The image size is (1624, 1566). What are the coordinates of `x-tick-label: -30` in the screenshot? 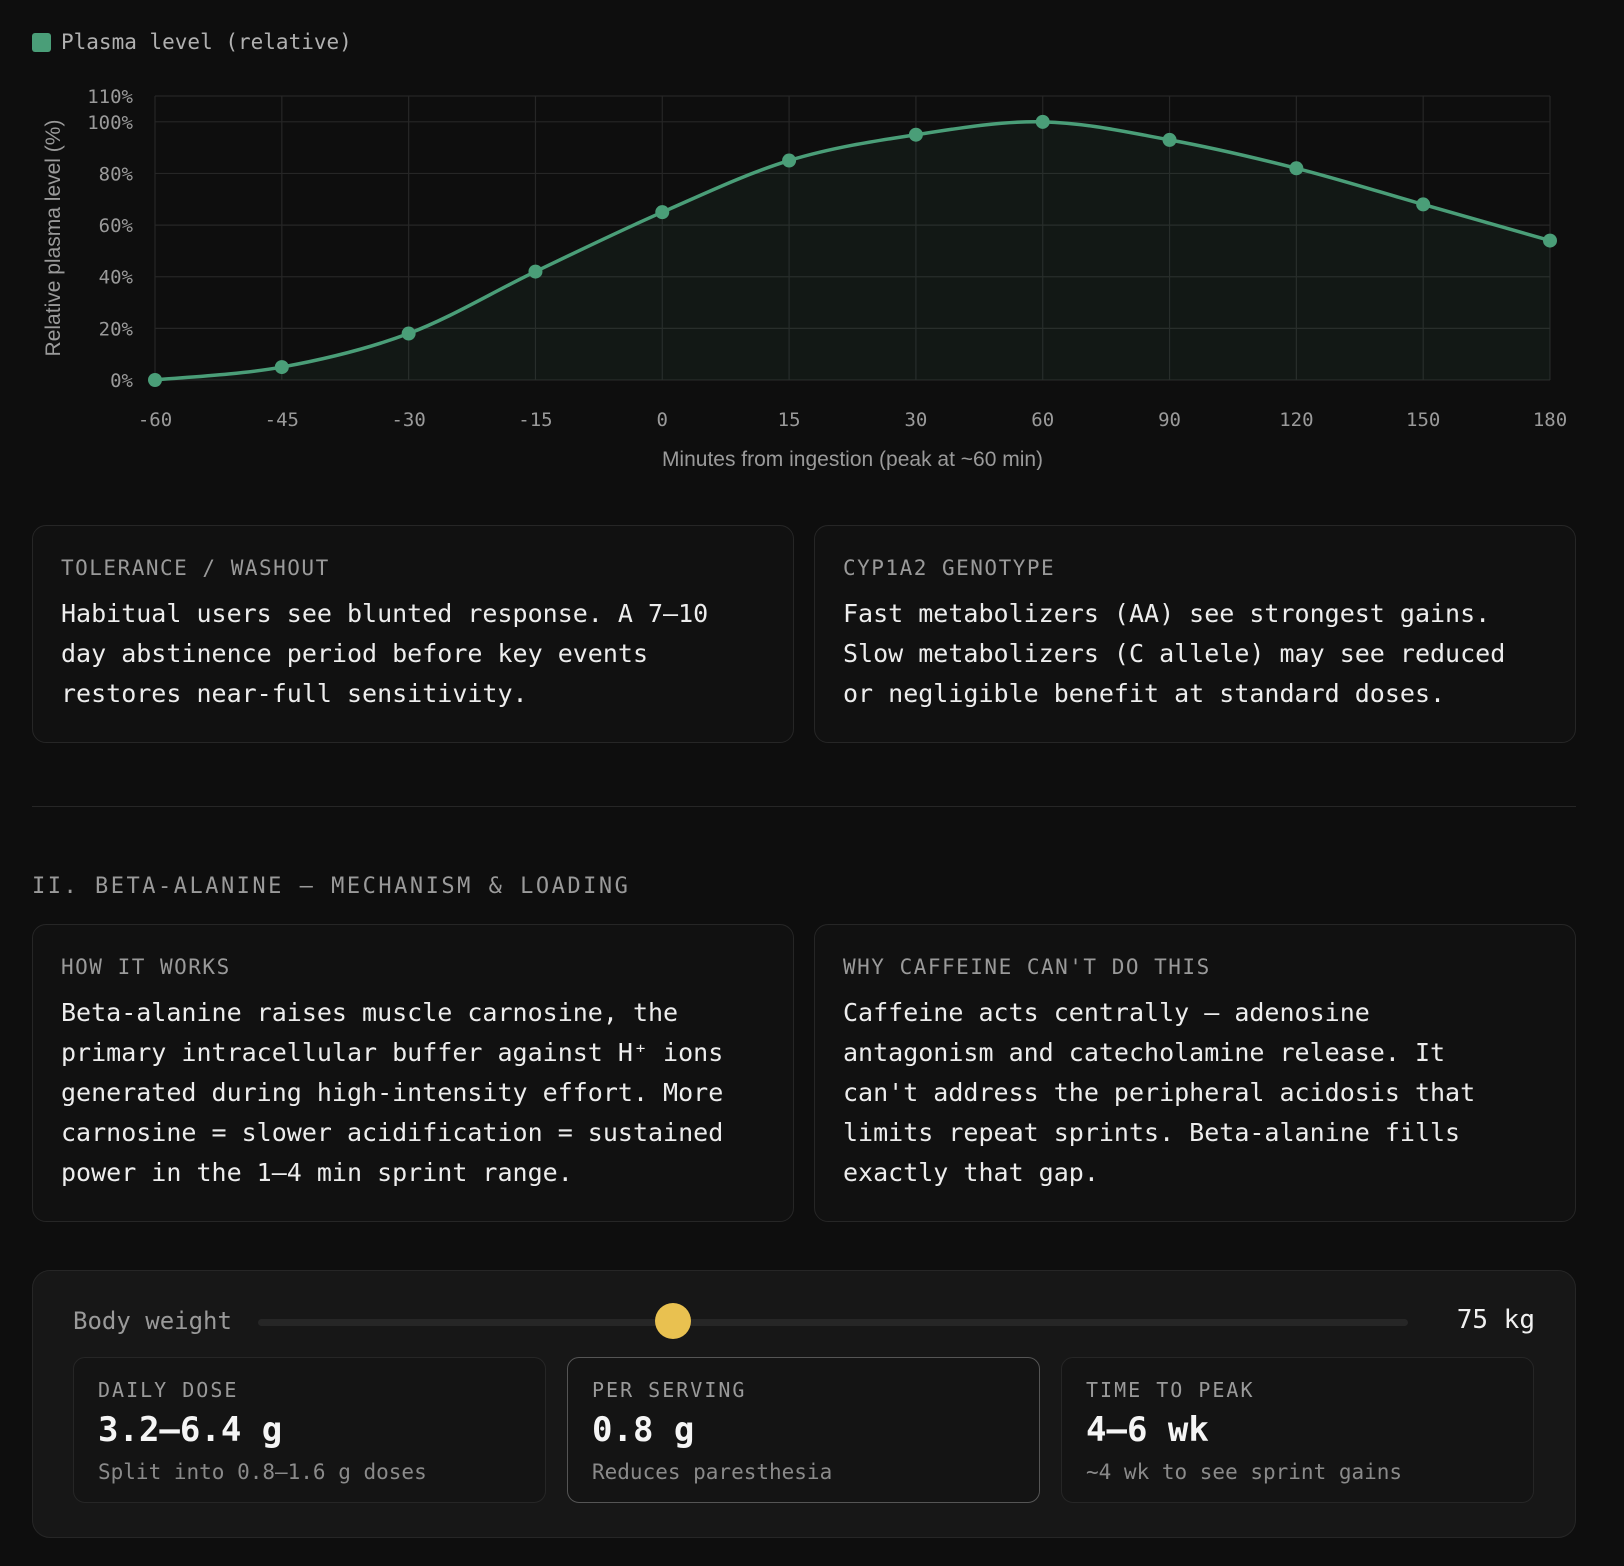 It's located at (408, 420).